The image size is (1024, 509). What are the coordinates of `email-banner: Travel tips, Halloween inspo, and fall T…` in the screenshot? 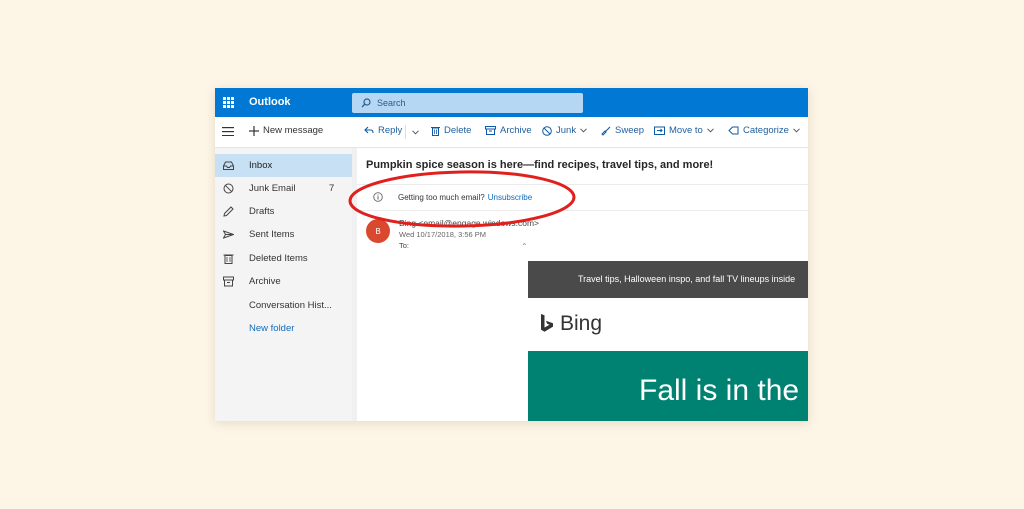 It's located at (668, 279).